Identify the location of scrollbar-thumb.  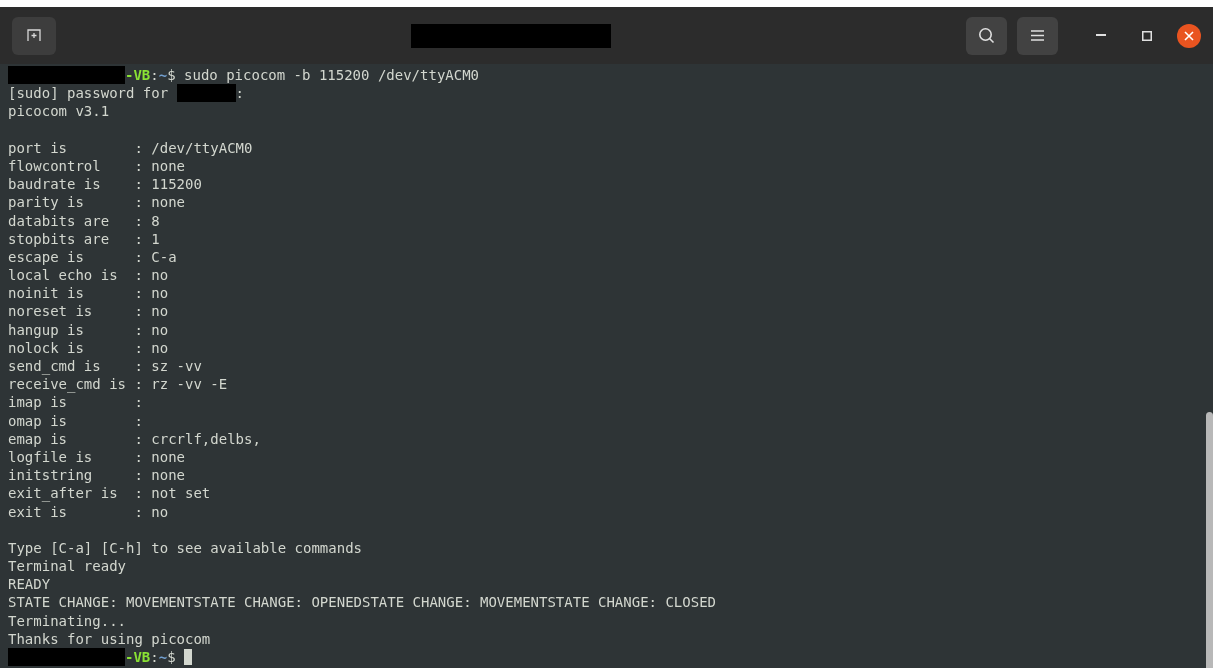
(1209, 540).